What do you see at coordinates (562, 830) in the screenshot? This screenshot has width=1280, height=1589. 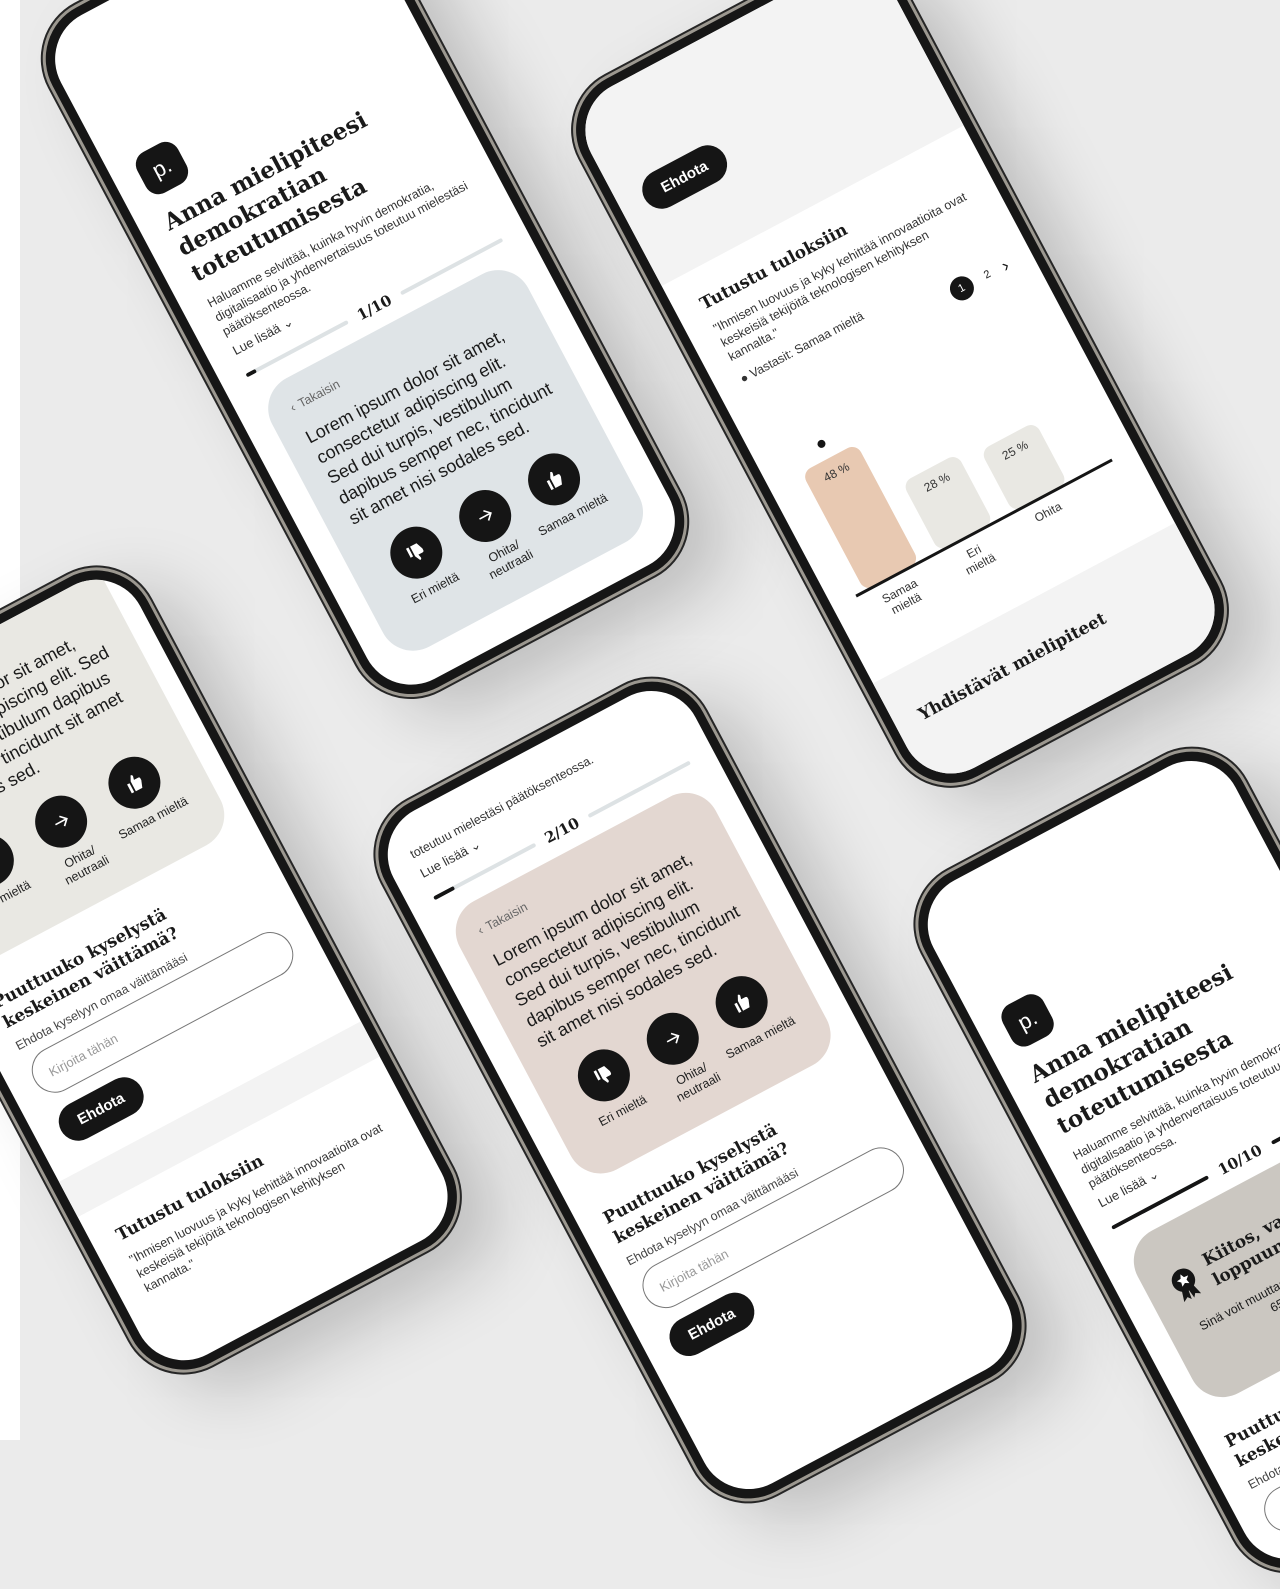 I see `progress-count: 2/10` at bounding box center [562, 830].